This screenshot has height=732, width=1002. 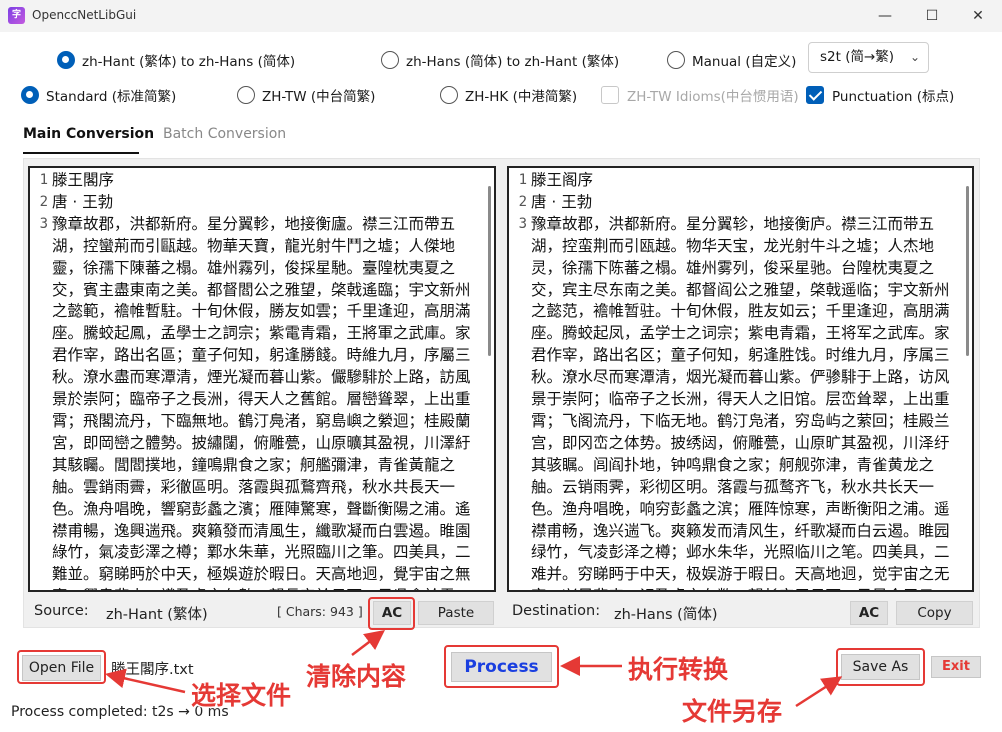 I want to click on radio-label: ZH-TW (中台简繁), so click(x=319, y=97).